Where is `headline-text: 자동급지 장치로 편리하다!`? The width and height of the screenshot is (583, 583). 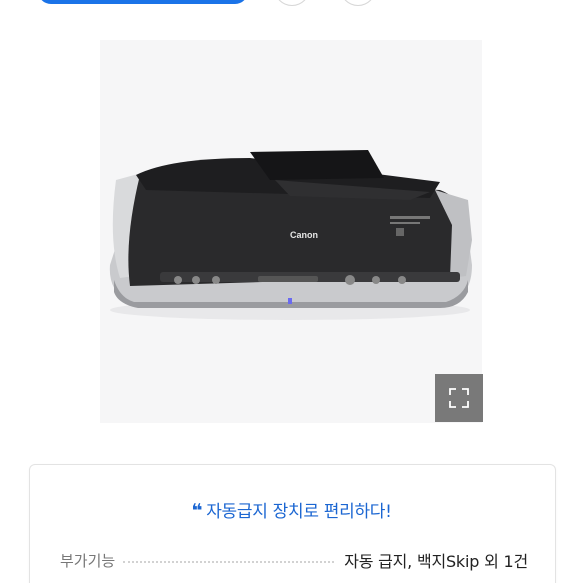
headline-text: 자동급지 장치로 편리하다! is located at coordinates (299, 512).